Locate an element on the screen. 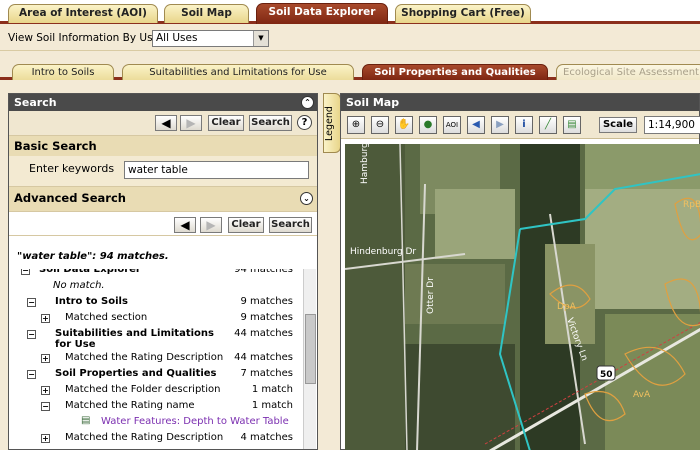  result-label: Matched the Rating name is located at coordinates (130, 405).